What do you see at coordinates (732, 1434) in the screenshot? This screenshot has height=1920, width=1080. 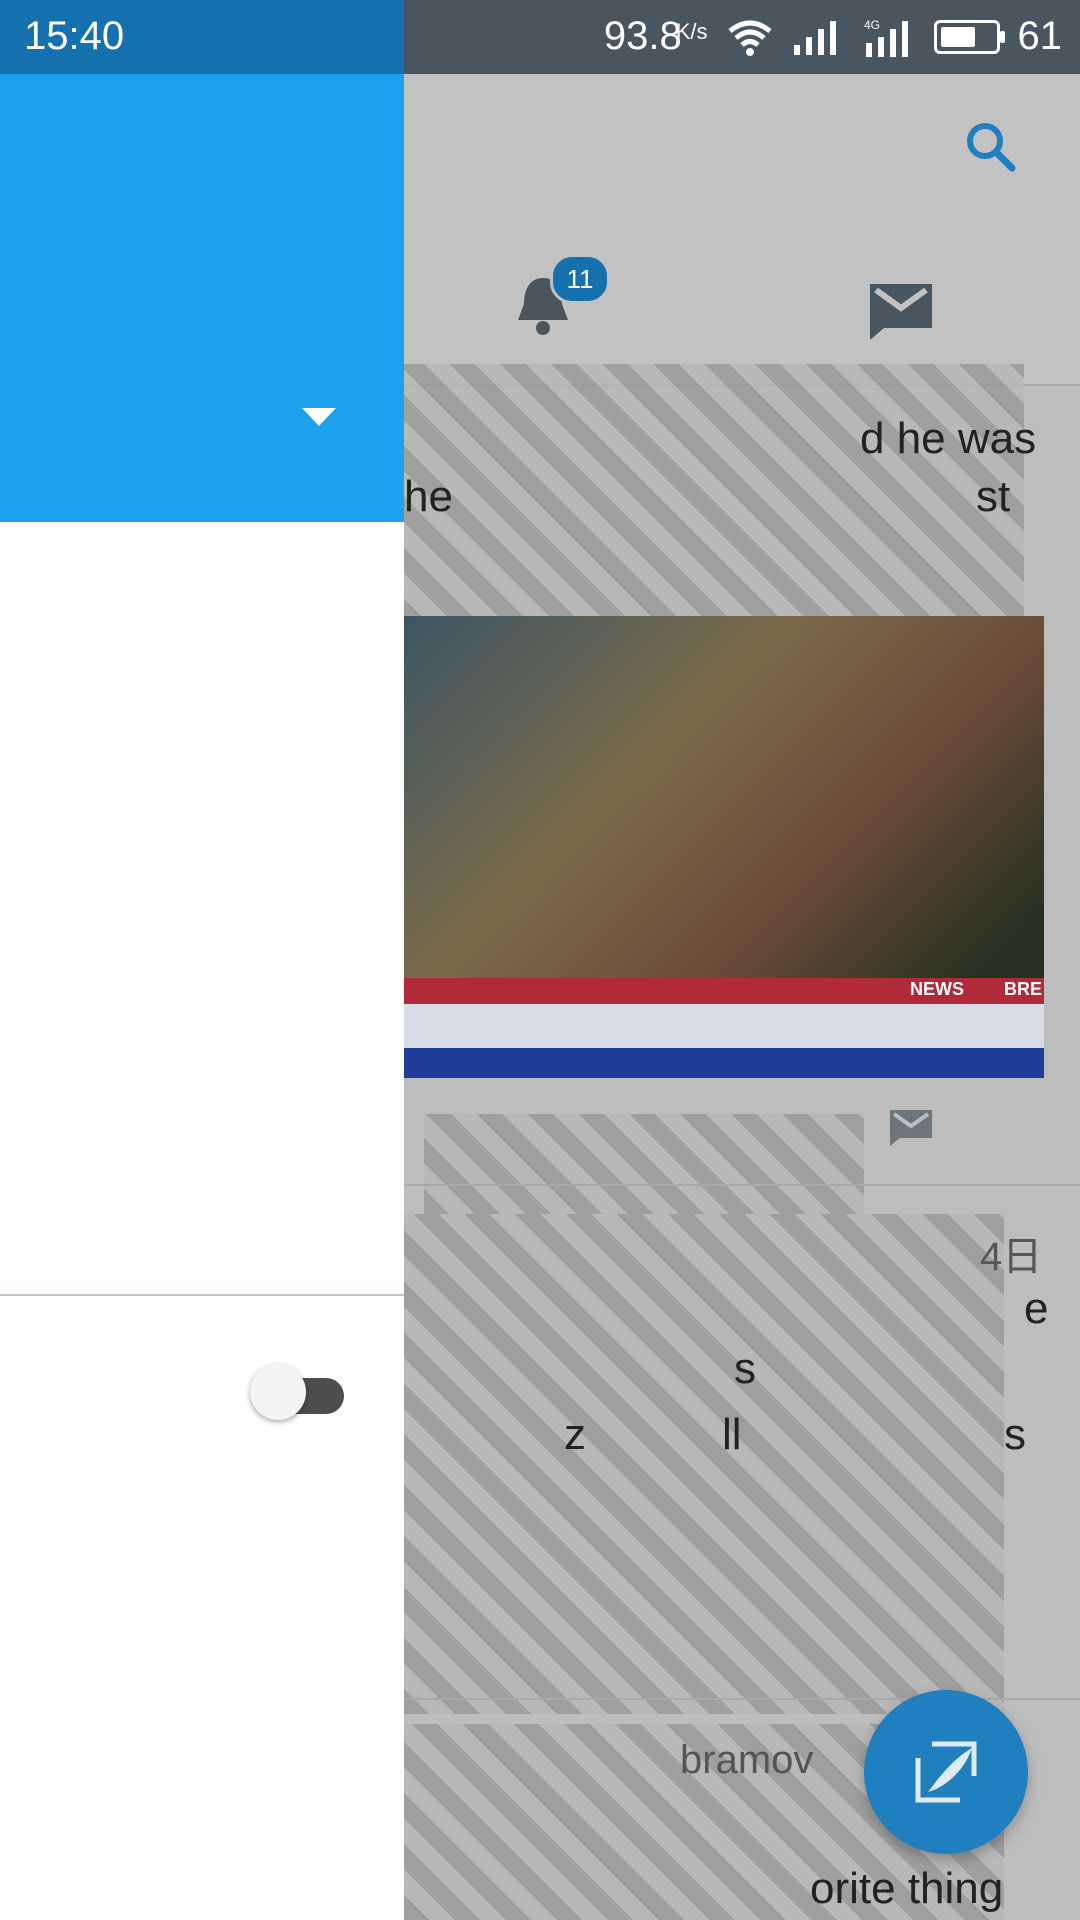 I see `tweet-text-fragment: ll` at bounding box center [732, 1434].